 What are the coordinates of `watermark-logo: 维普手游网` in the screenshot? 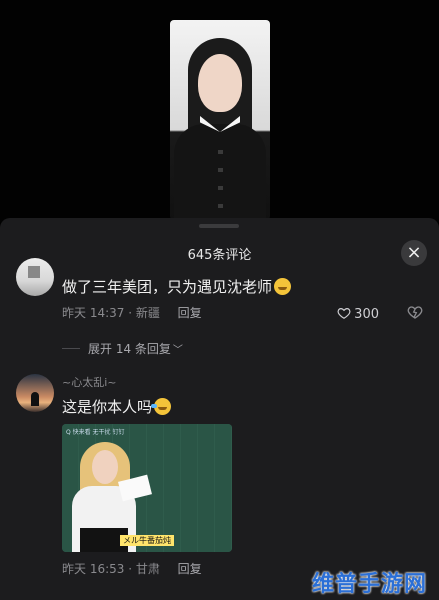 It's located at (369, 584).